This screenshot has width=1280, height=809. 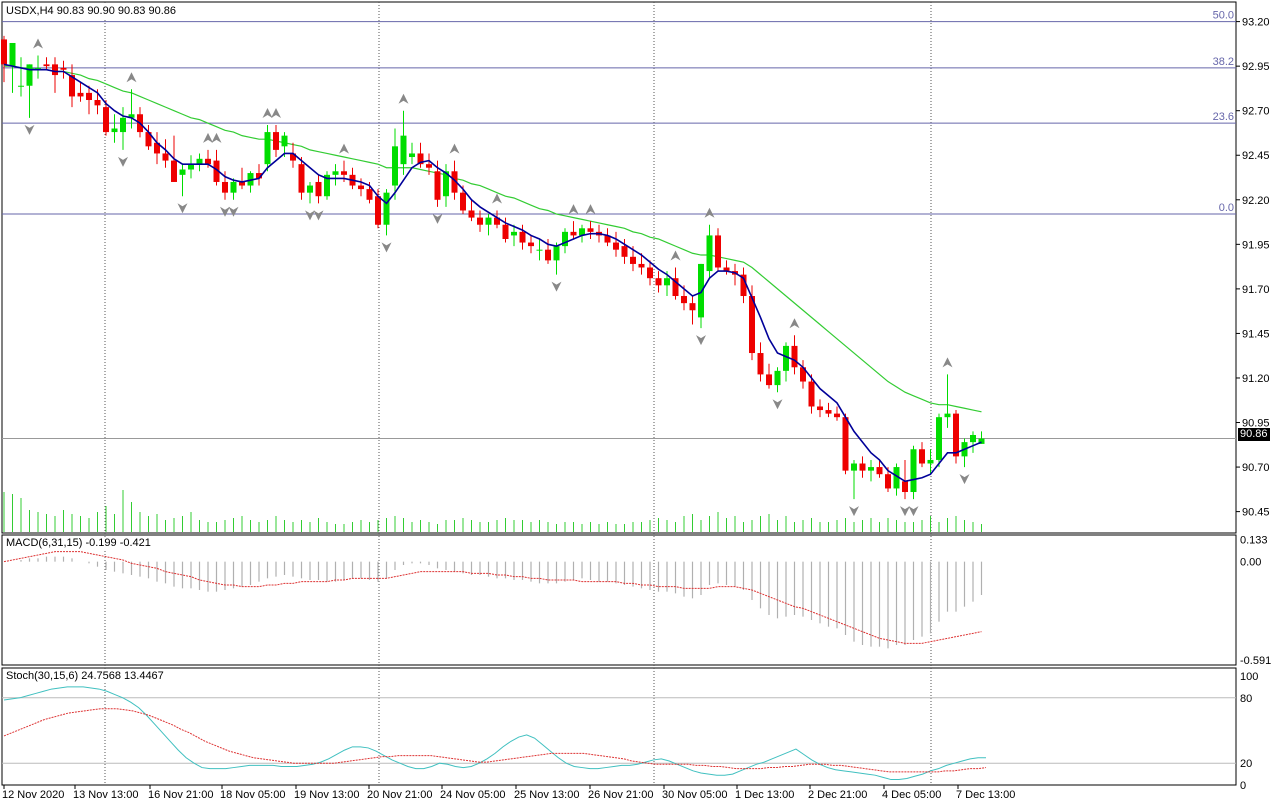 I want to click on time-tick-label: 19 Nov 13:00, so click(x=326, y=795).